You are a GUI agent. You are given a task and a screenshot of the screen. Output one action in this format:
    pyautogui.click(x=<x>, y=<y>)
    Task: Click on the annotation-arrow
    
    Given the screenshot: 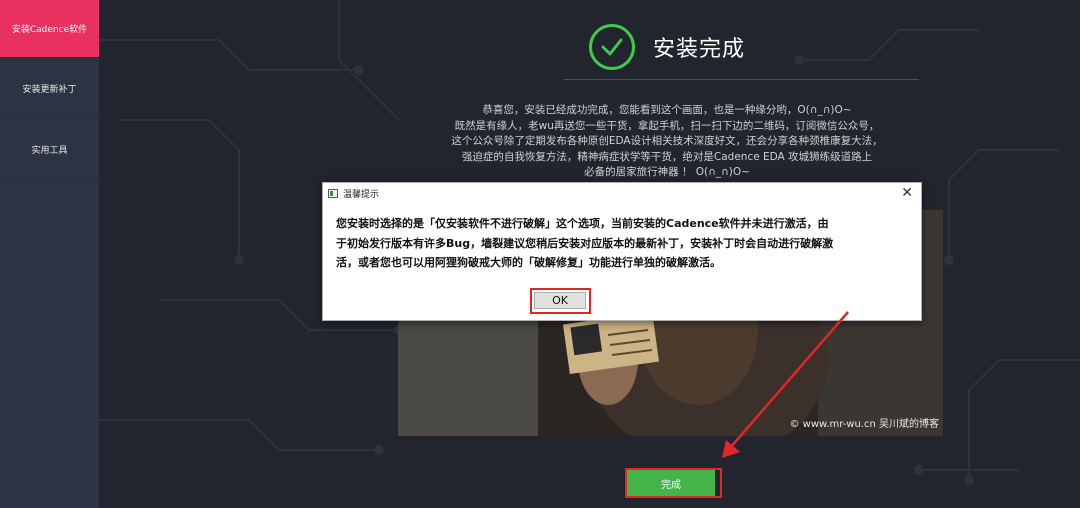 What is the action you would take?
    pyautogui.click(x=785, y=384)
    